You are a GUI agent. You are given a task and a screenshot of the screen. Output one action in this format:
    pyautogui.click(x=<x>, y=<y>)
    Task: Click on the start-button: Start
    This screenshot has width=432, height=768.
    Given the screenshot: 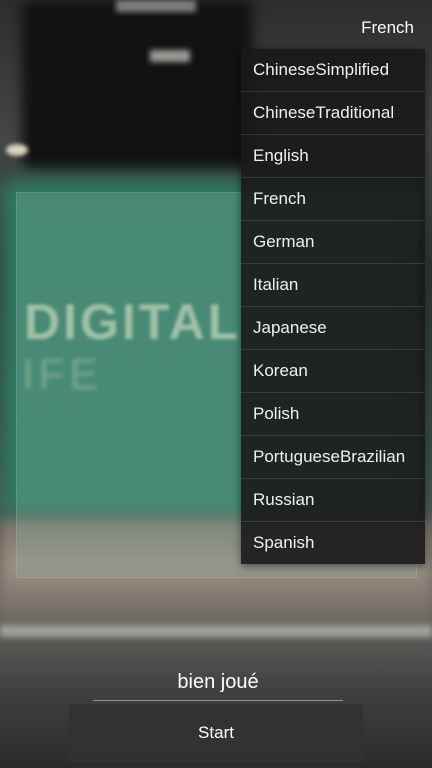 What is the action you would take?
    pyautogui.click(x=216, y=733)
    